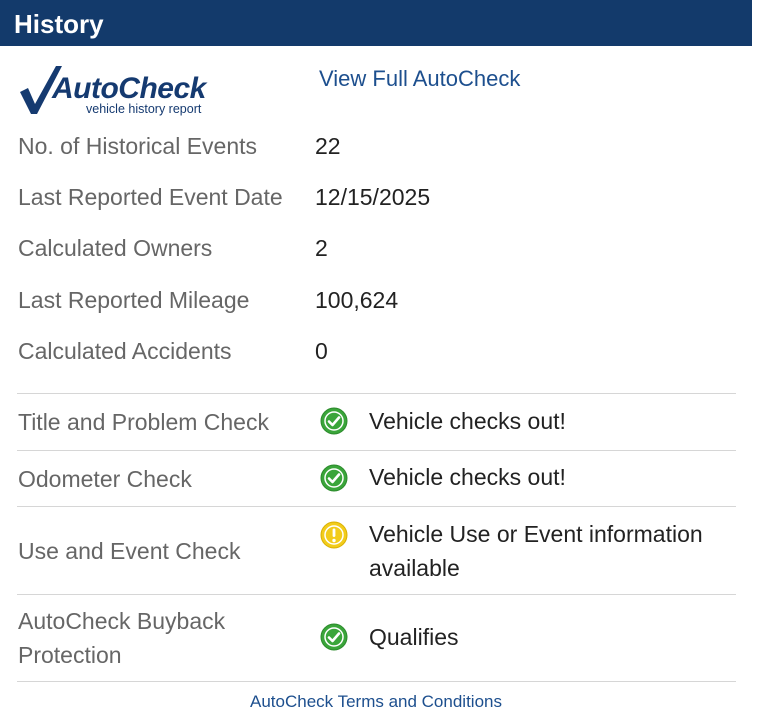 Image resolution: width=765 pixels, height=720 pixels. Describe the element at coordinates (134, 300) in the screenshot. I see `stat-label-mileage: Last Reported Mileage` at that location.